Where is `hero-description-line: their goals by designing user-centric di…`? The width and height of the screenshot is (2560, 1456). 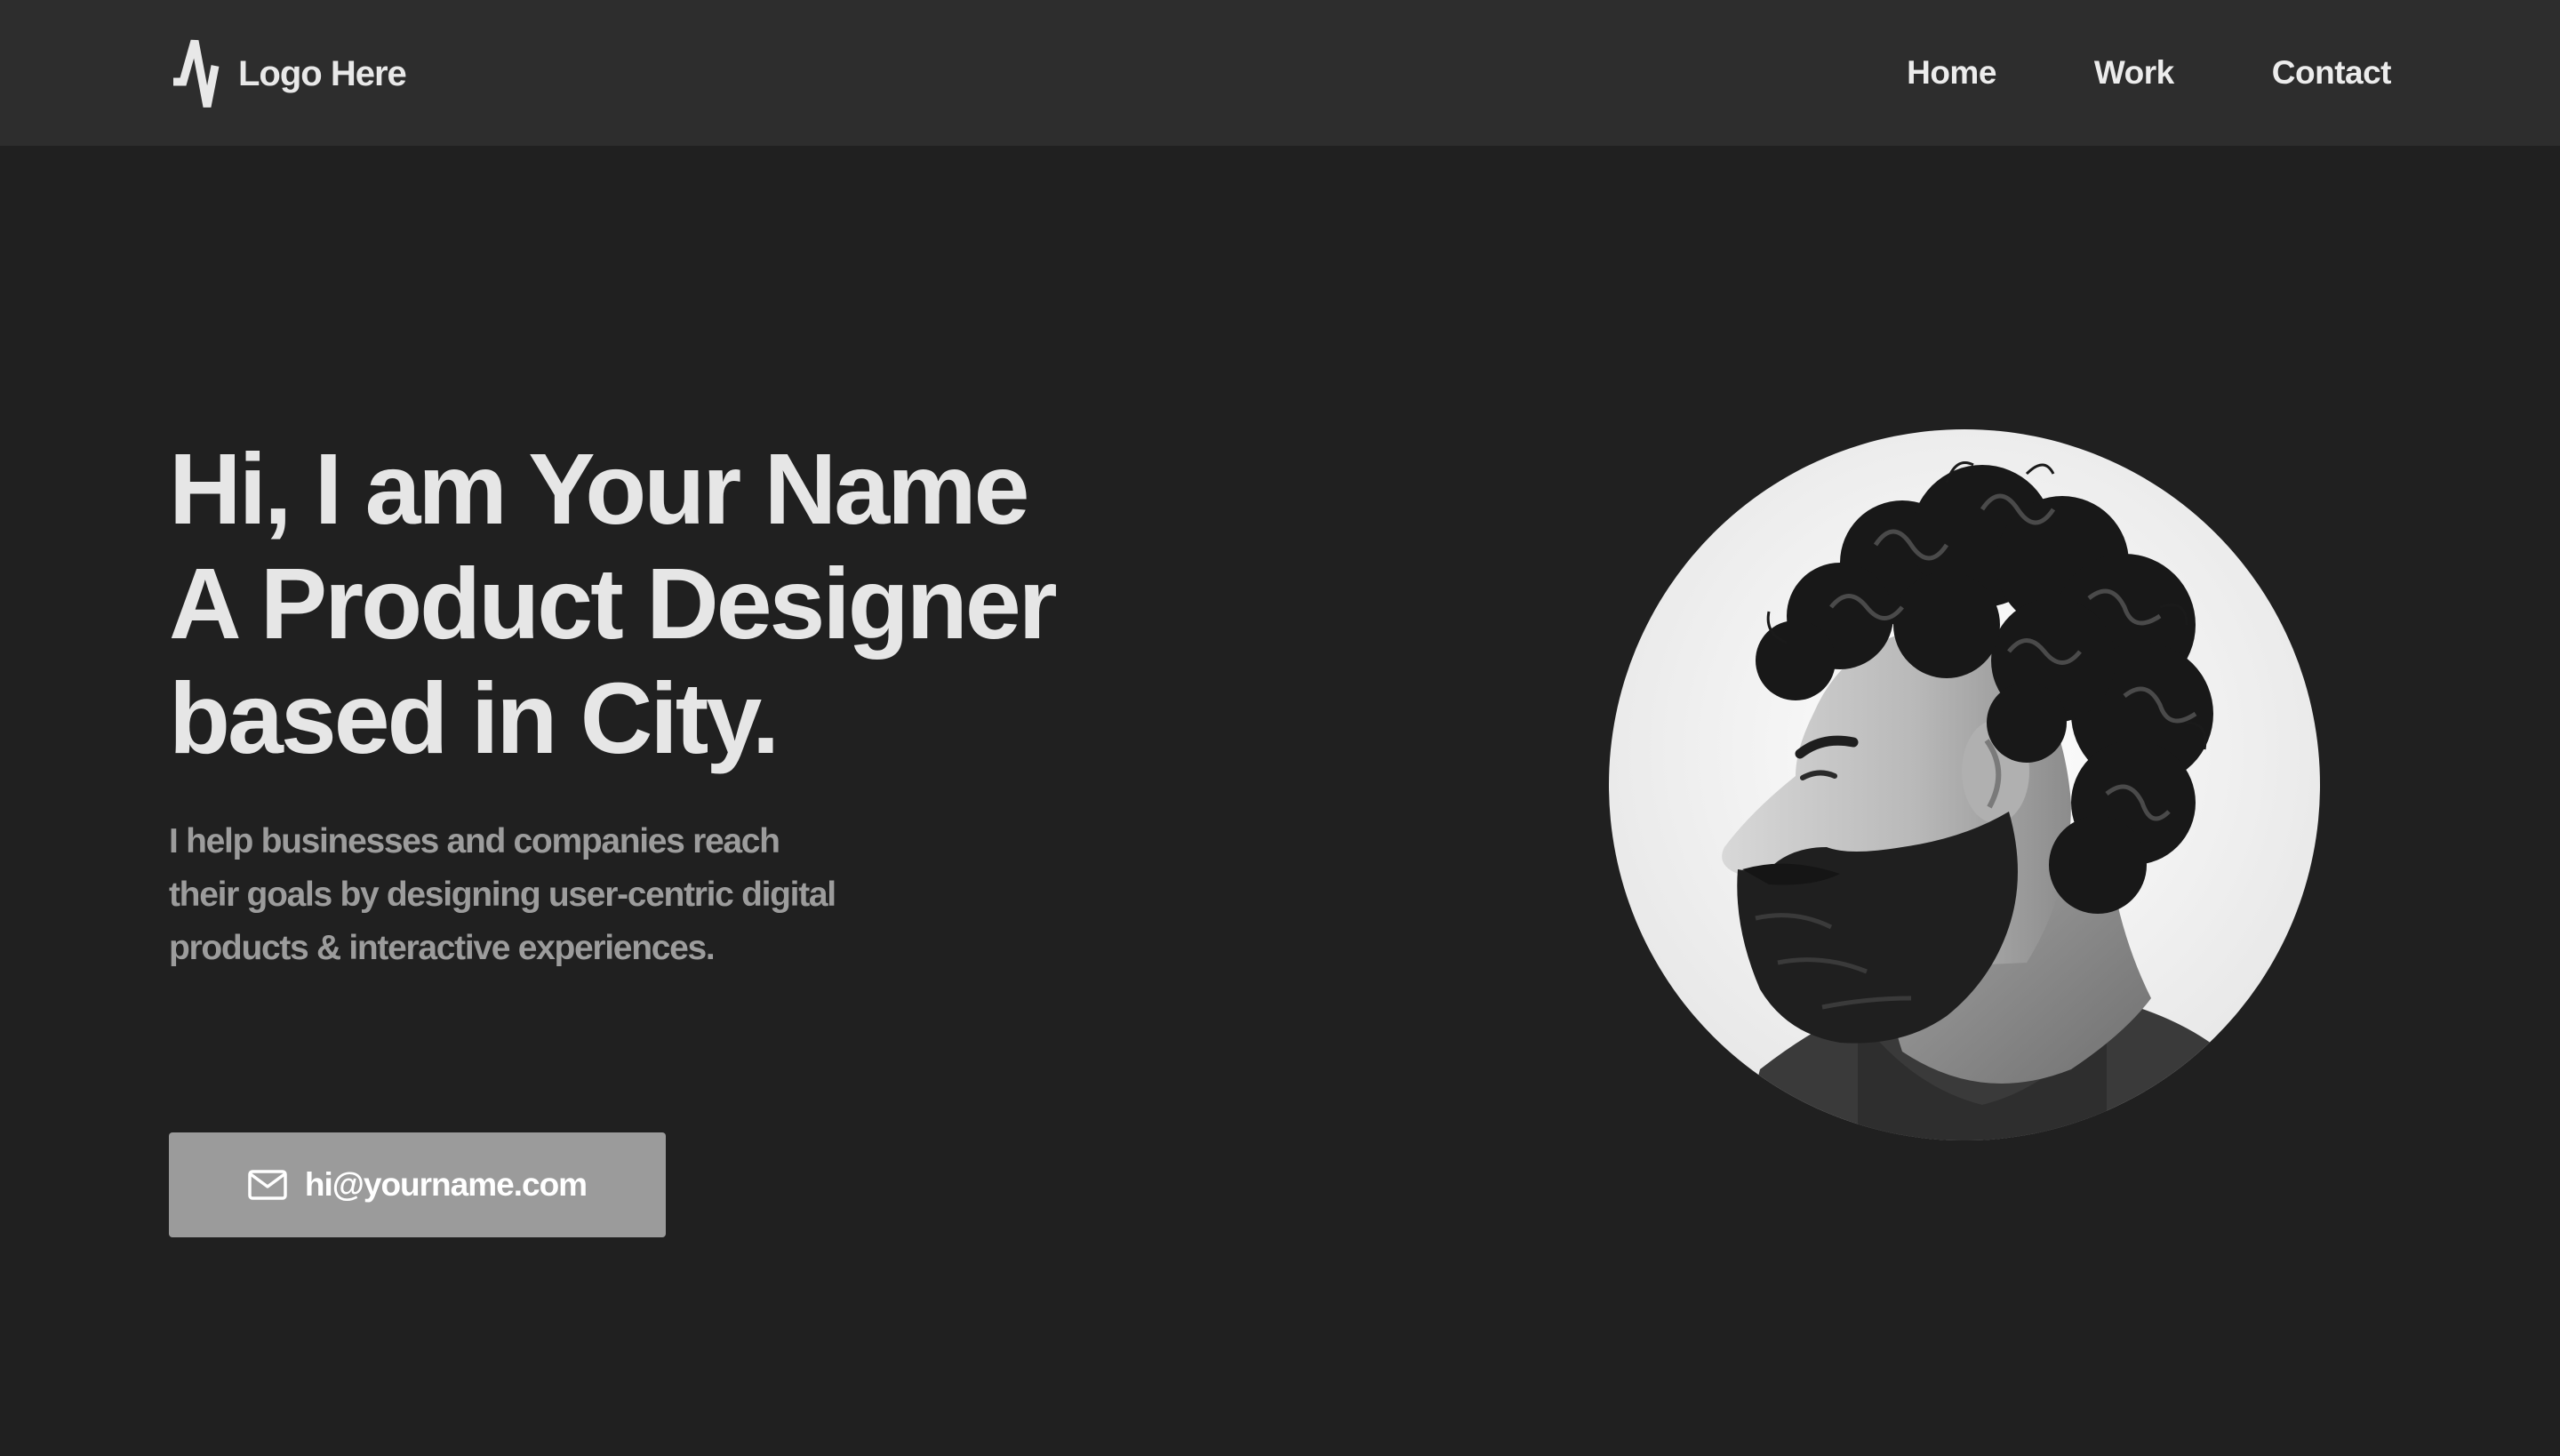 hero-description-line: their goals by designing user-centric di… is located at coordinates (502, 895).